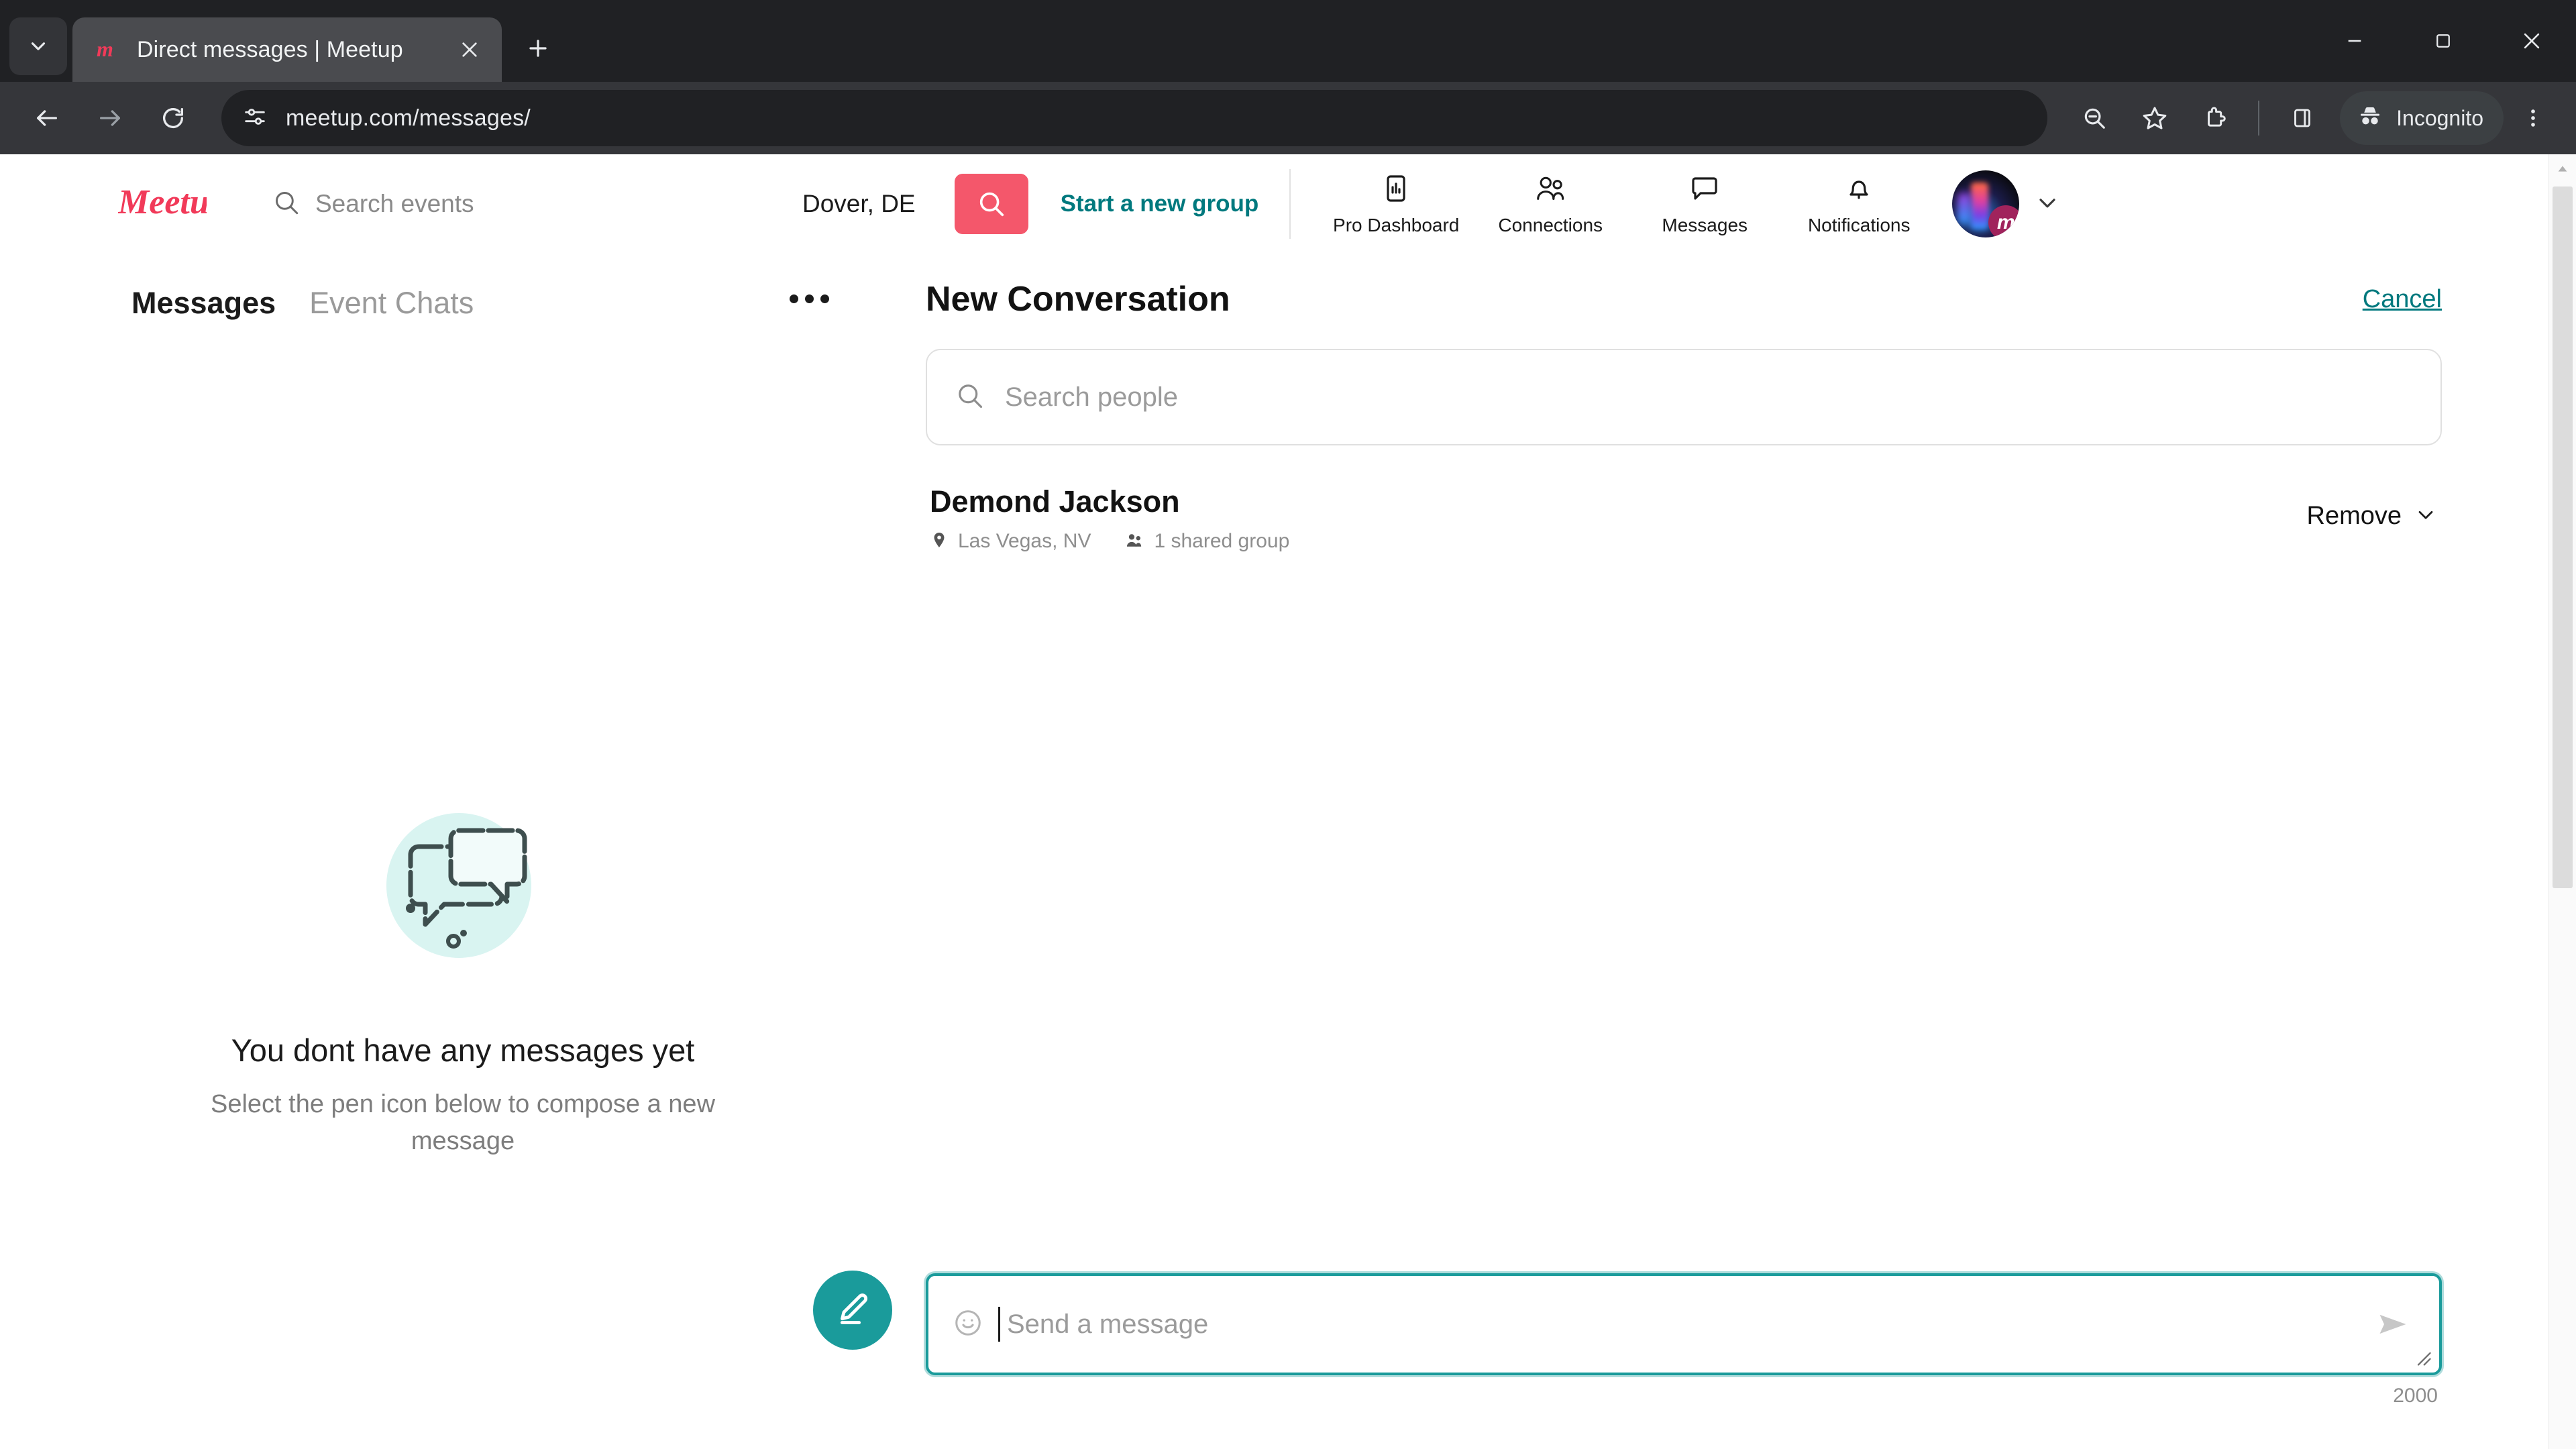 This screenshot has width=2576, height=1449. I want to click on meetup-favicon-icon: m, so click(108, 49).